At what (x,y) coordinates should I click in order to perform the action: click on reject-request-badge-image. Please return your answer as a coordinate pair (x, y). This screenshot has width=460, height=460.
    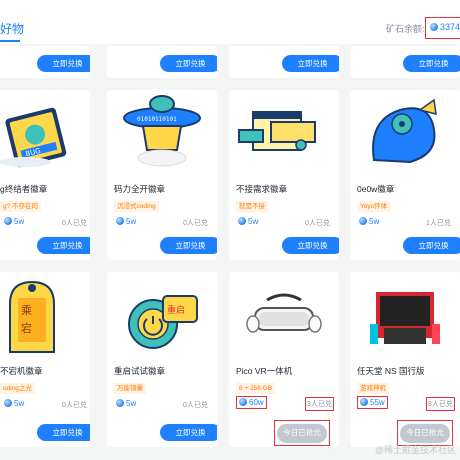
    Looking at the image, I should click on (277, 131).